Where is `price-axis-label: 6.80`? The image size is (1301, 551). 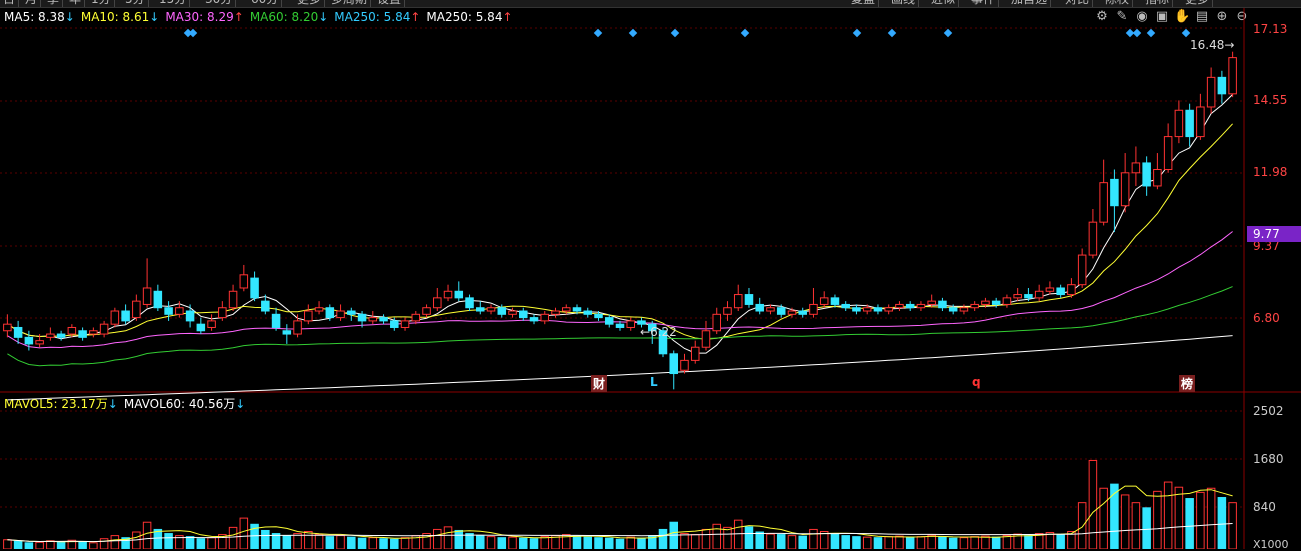
price-axis-label: 6.80 is located at coordinates (1266, 318).